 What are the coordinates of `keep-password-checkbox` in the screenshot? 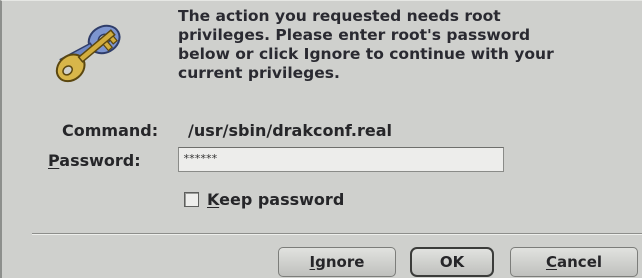 It's located at (191, 199).